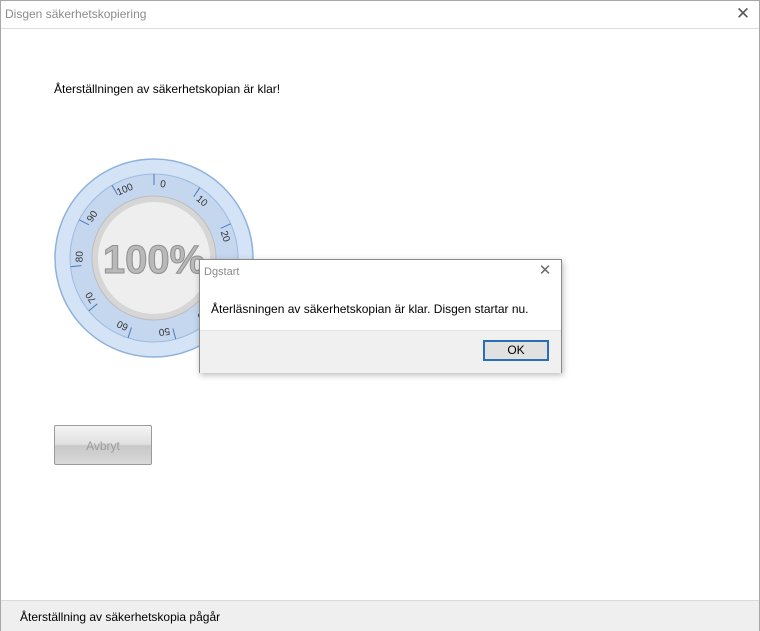 The height and width of the screenshot is (631, 760). I want to click on close-icon: ✕, so click(743, 14).